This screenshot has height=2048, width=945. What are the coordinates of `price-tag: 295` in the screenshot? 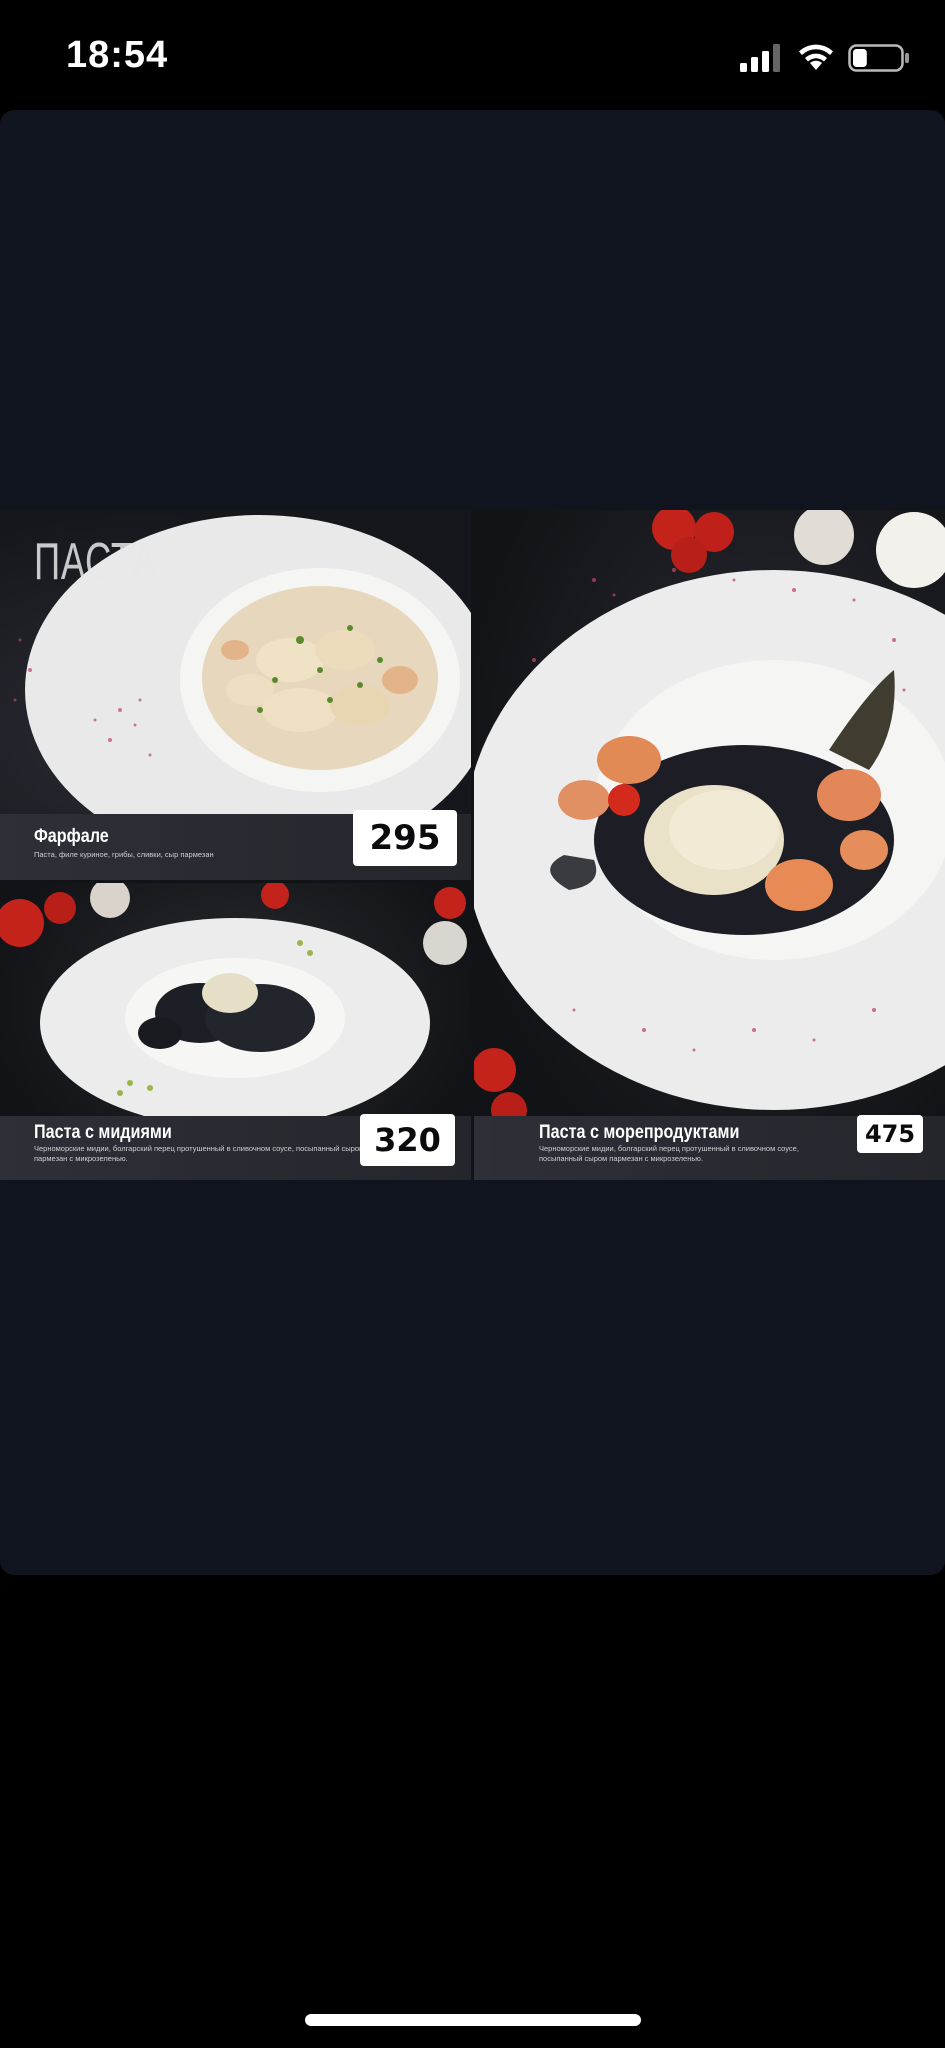 It's located at (405, 838).